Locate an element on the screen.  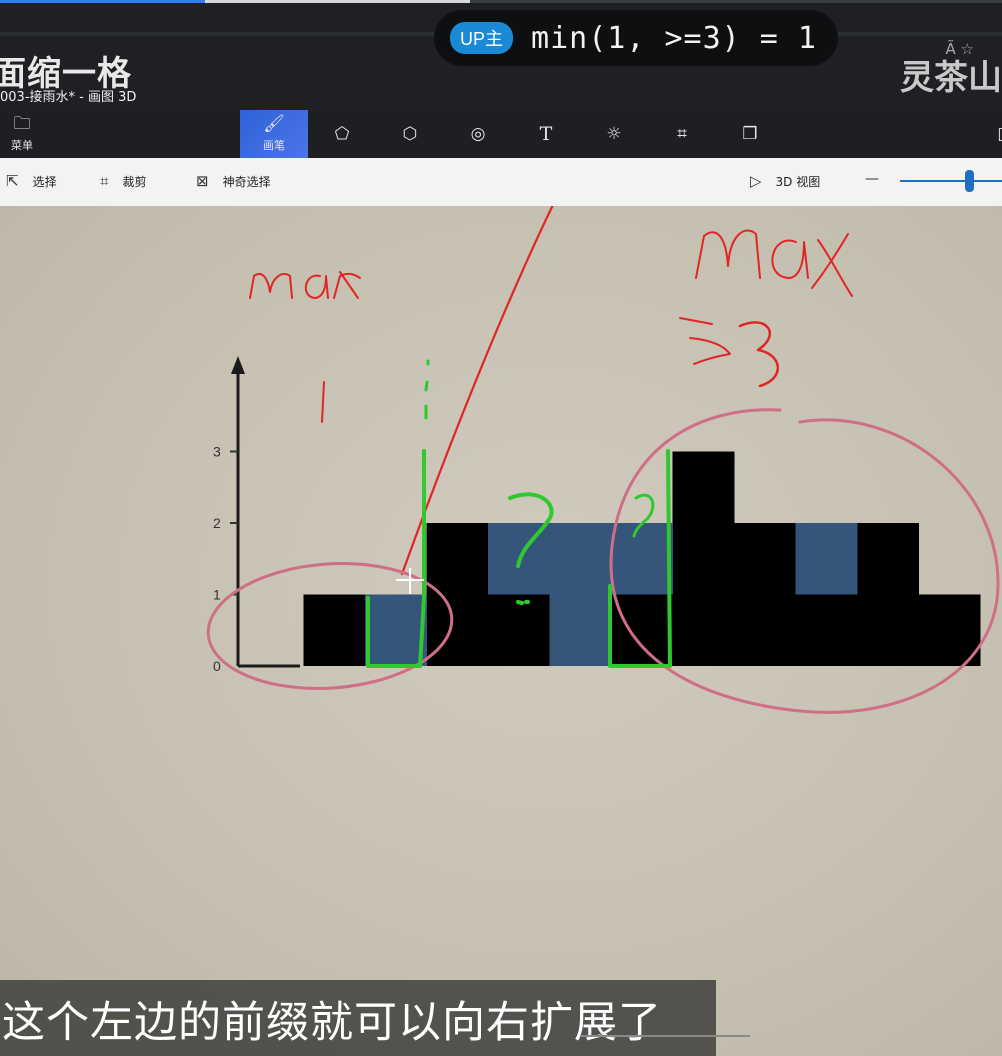
text-tool-button: T is located at coordinates (546, 134).